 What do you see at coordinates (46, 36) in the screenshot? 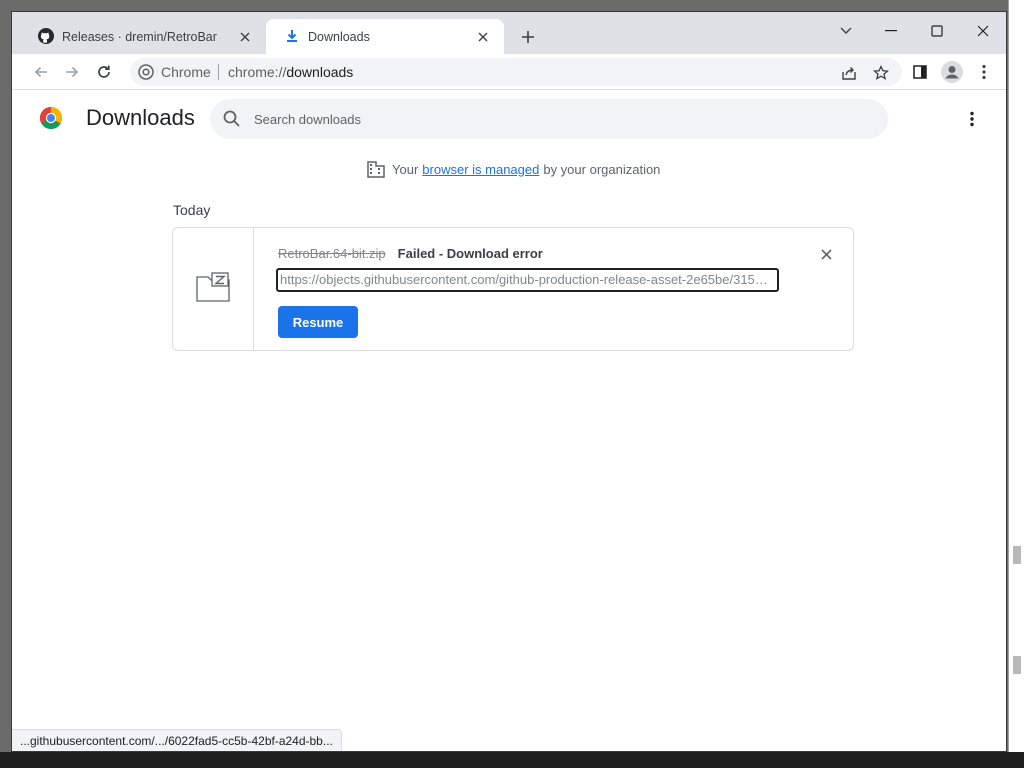
I see `github-icon` at bounding box center [46, 36].